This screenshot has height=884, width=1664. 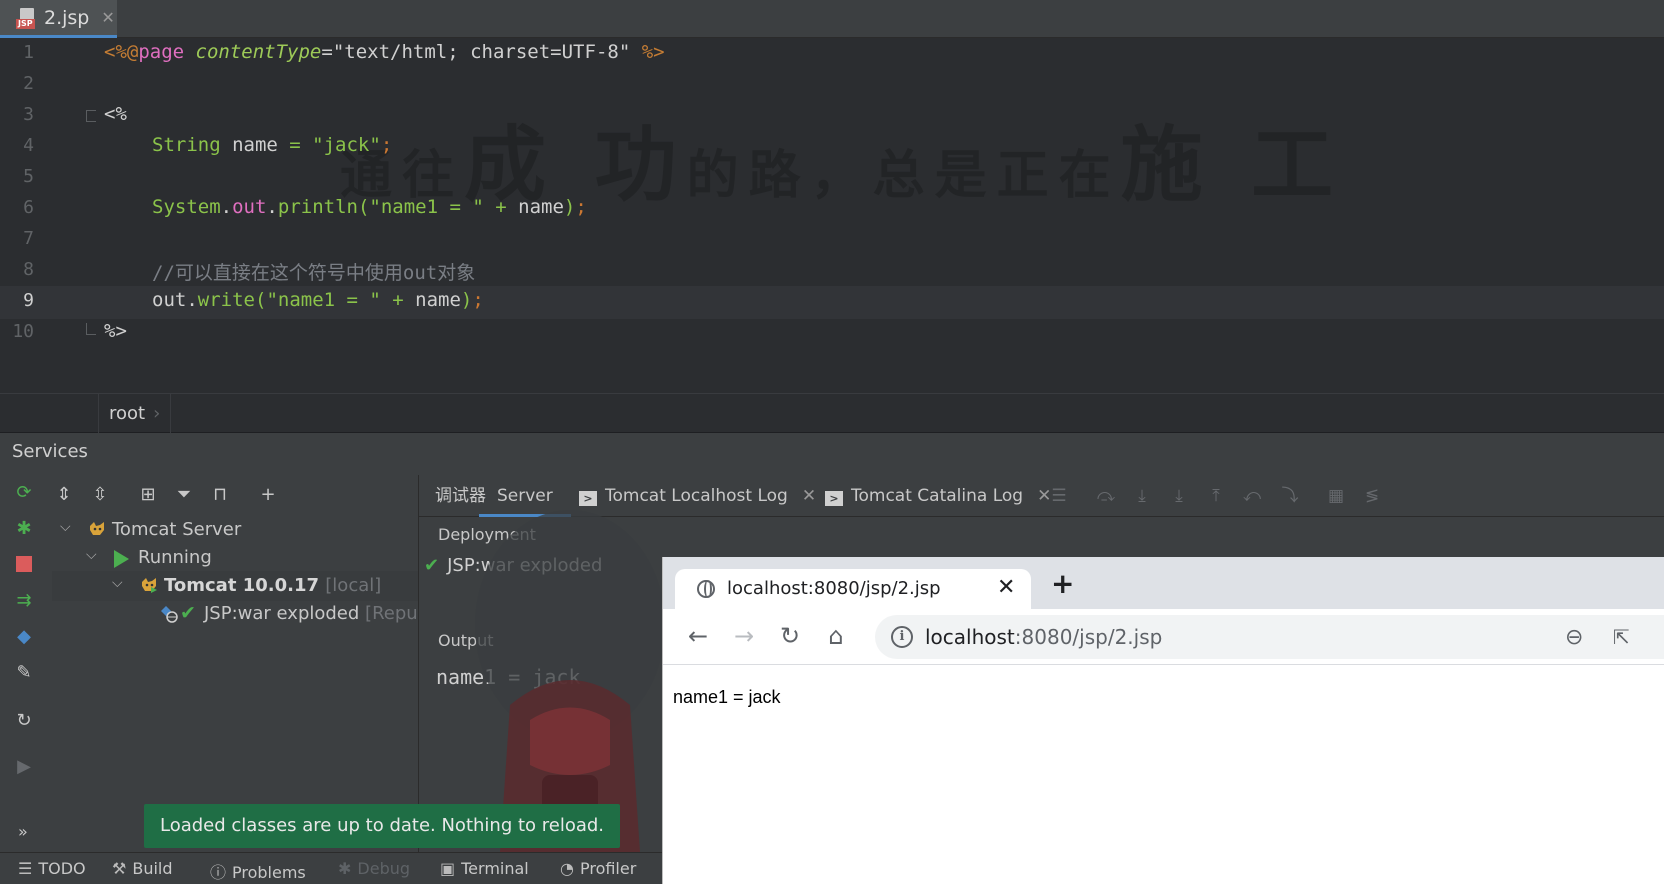 I want to click on run-to-cursor-icon: ⤵, so click(x=1290, y=496).